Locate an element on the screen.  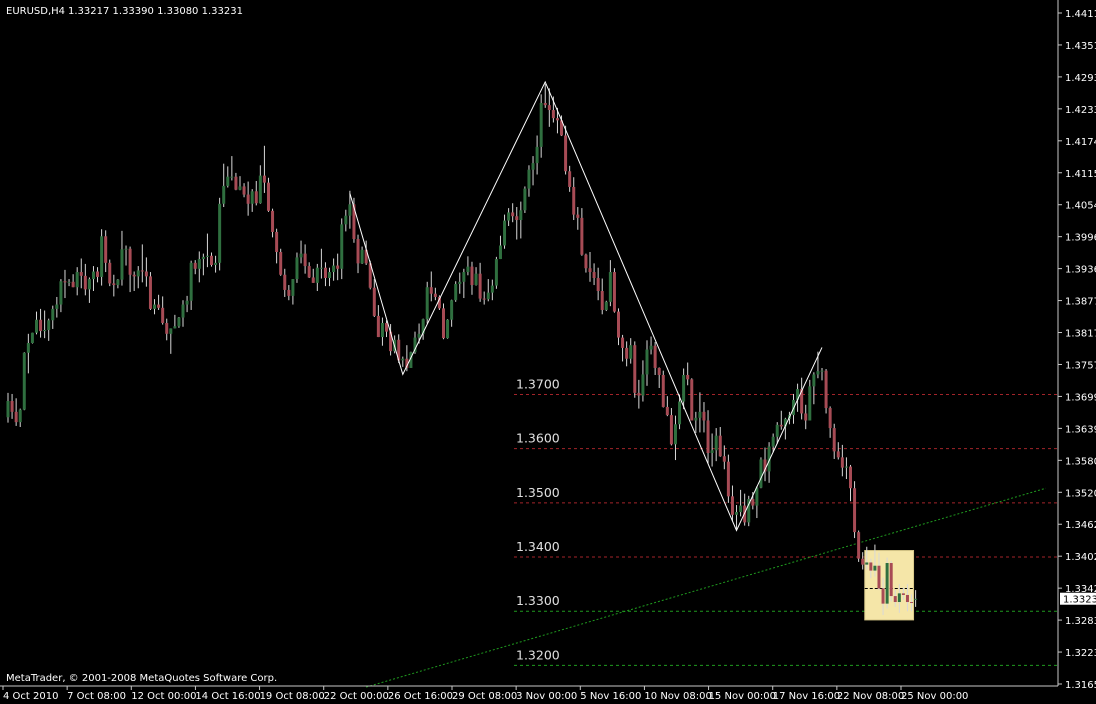
x-tick-label: 26 Oct 16:00 is located at coordinates (420, 696).